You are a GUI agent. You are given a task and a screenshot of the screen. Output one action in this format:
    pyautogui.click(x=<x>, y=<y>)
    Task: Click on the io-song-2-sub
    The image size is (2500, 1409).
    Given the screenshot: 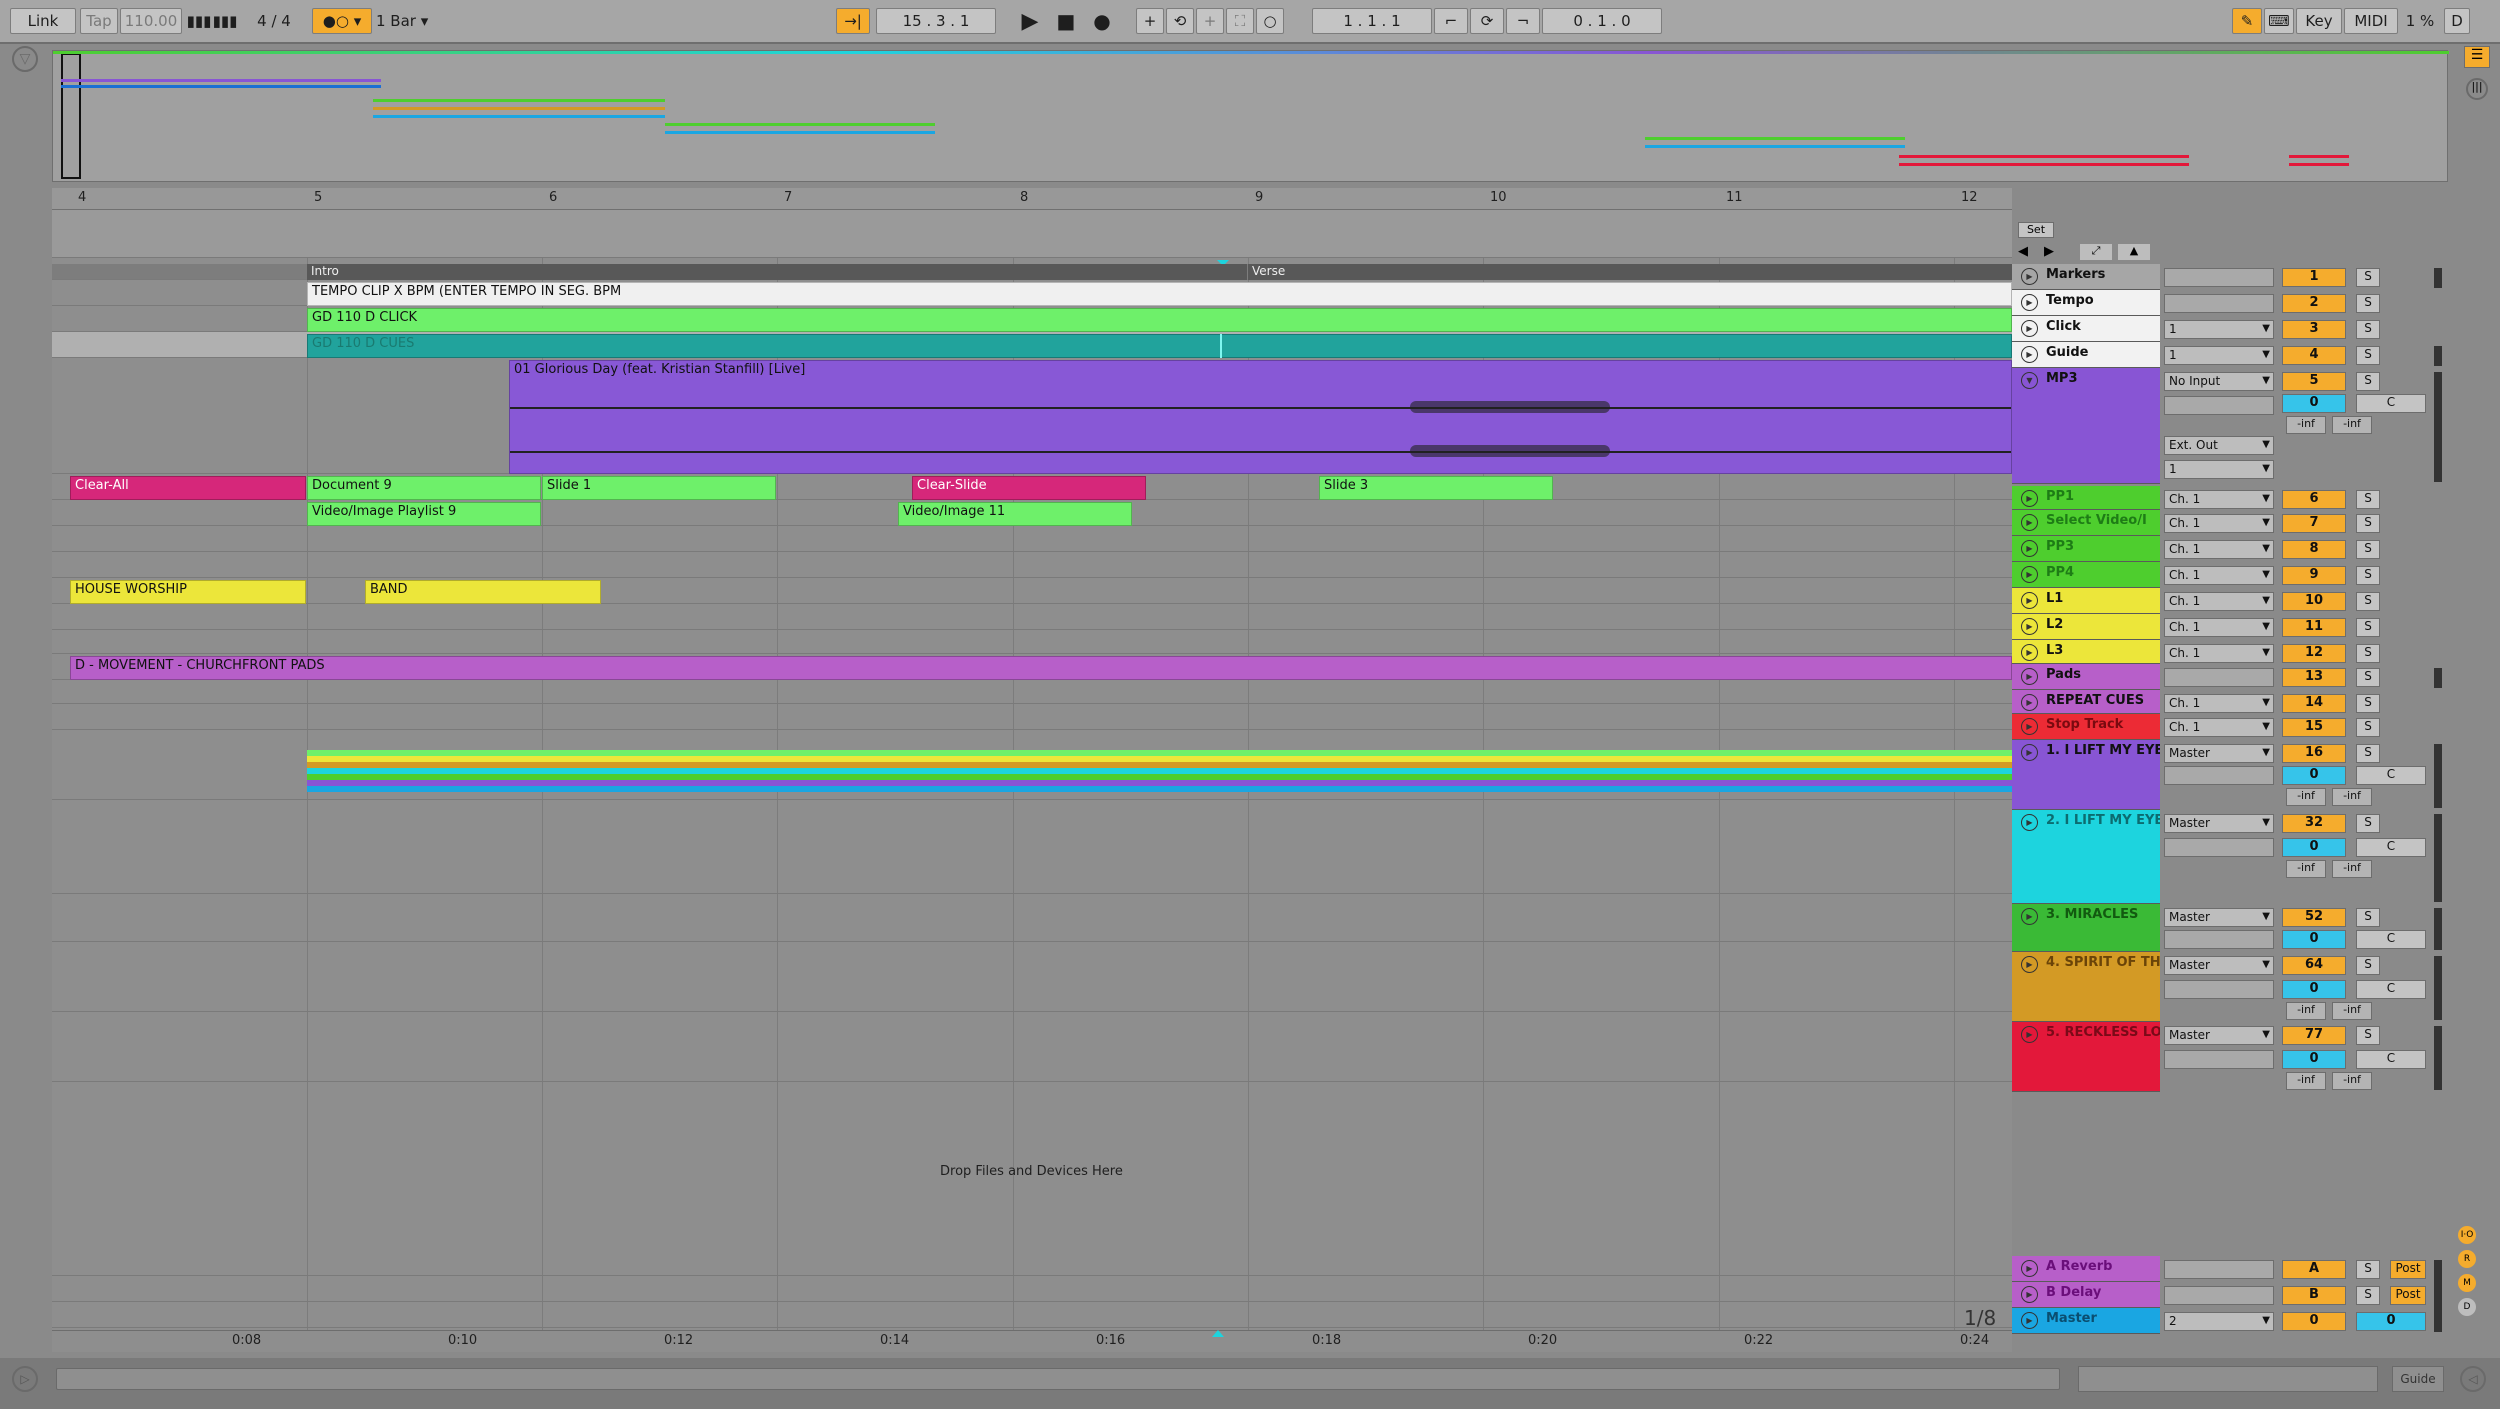 What is the action you would take?
    pyautogui.click(x=2219, y=847)
    